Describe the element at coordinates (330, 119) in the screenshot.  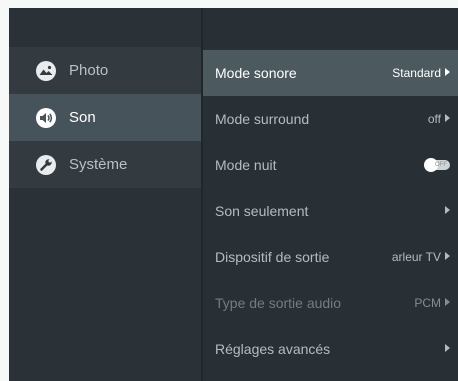
I see `setting-mode-surround: Mode surround off` at that location.